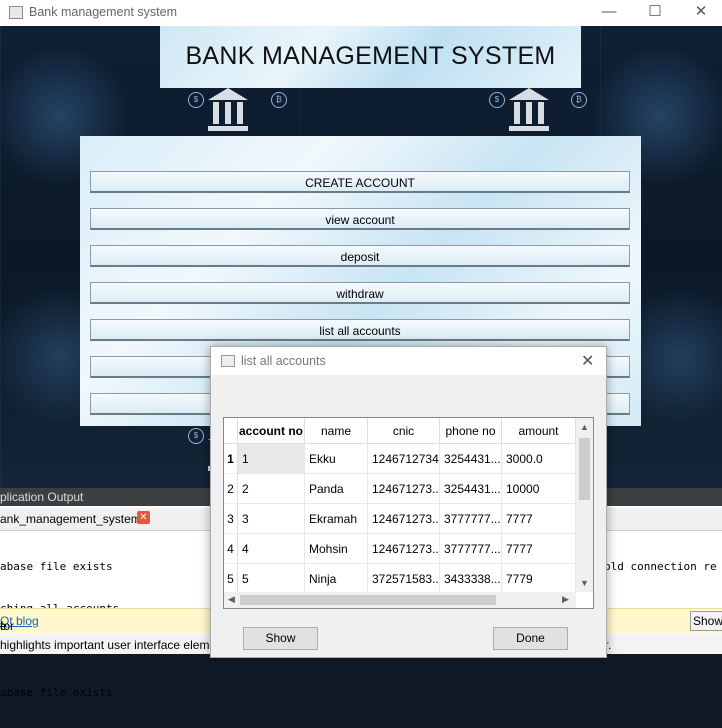  What do you see at coordinates (336, 549) in the screenshot?
I see `table-cell: Mohsin` at bounding box center [336, 549].